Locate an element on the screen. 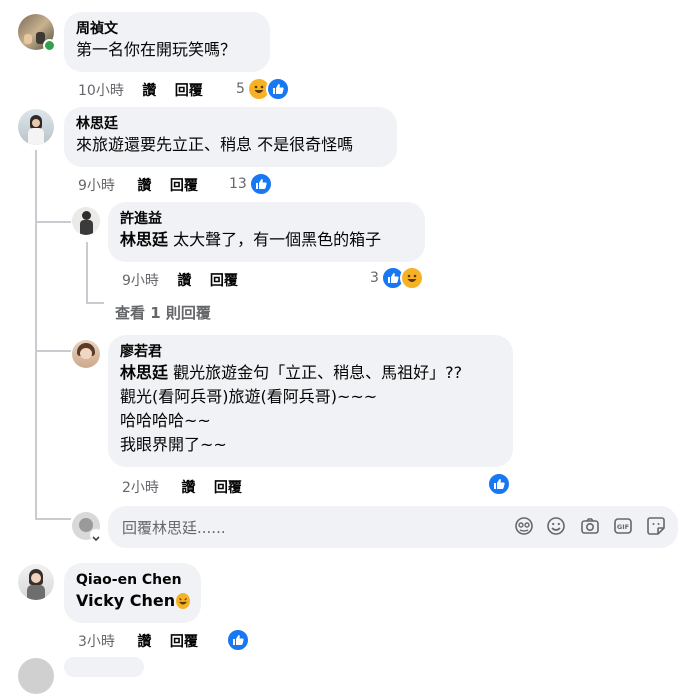  comment-author: 周禎文 is located at coordinates (167, 29).